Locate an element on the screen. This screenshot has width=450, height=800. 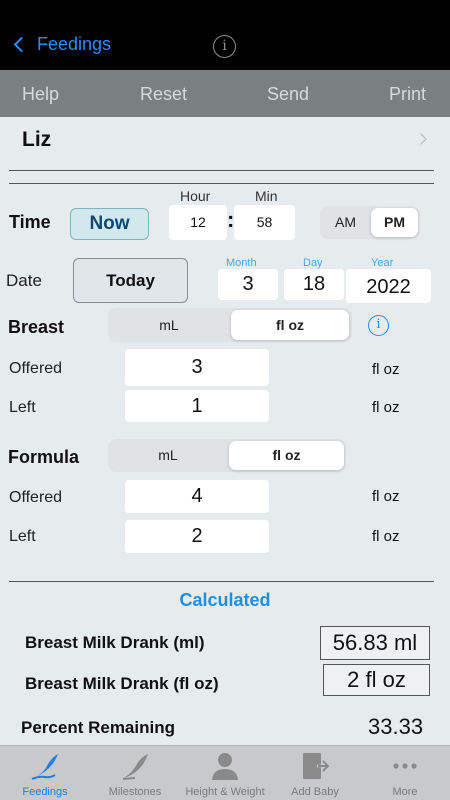
year-label: Year is located at coordinates (382, 263).